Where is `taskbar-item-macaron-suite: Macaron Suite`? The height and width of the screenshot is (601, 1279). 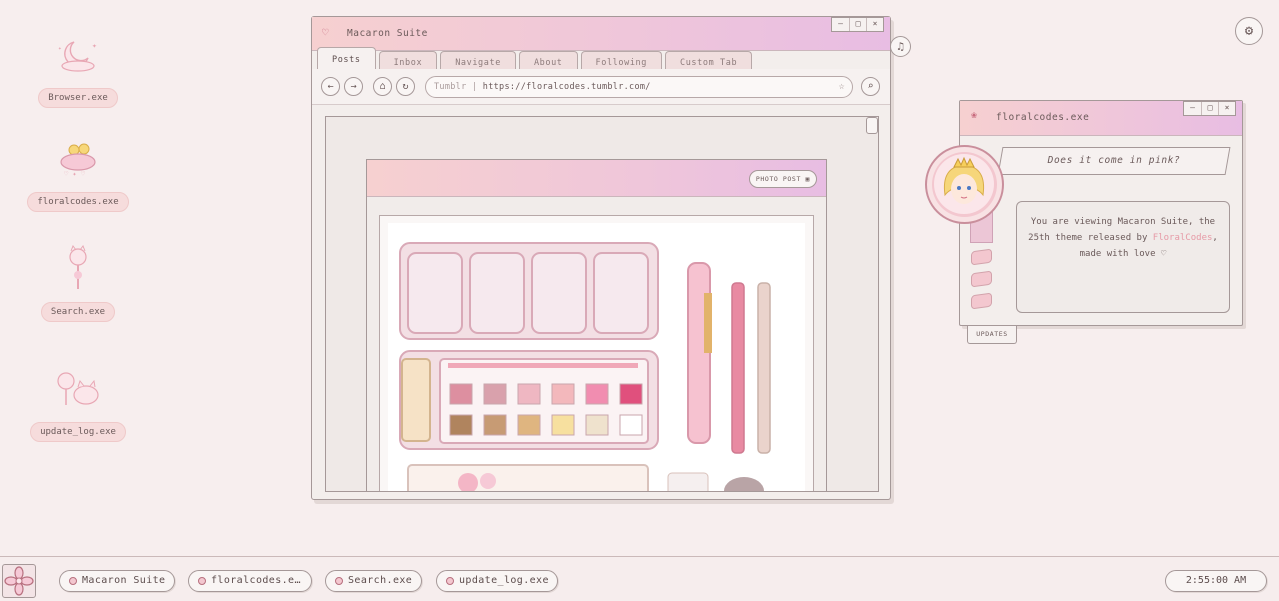 taskbar-item-macaron-suite: Macaron Suite is located at coordinates (117, 581).